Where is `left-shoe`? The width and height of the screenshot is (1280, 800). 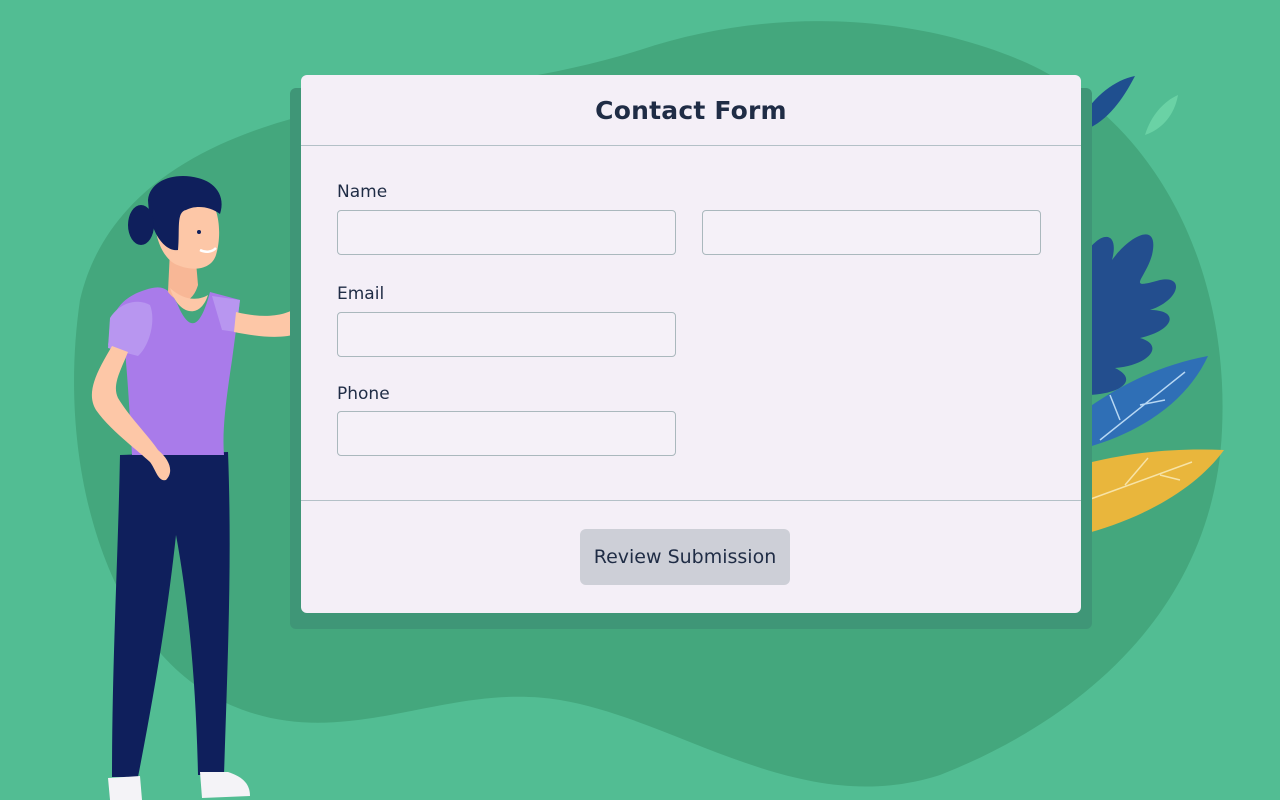 left-shoe is located at coordinates (125, 788).